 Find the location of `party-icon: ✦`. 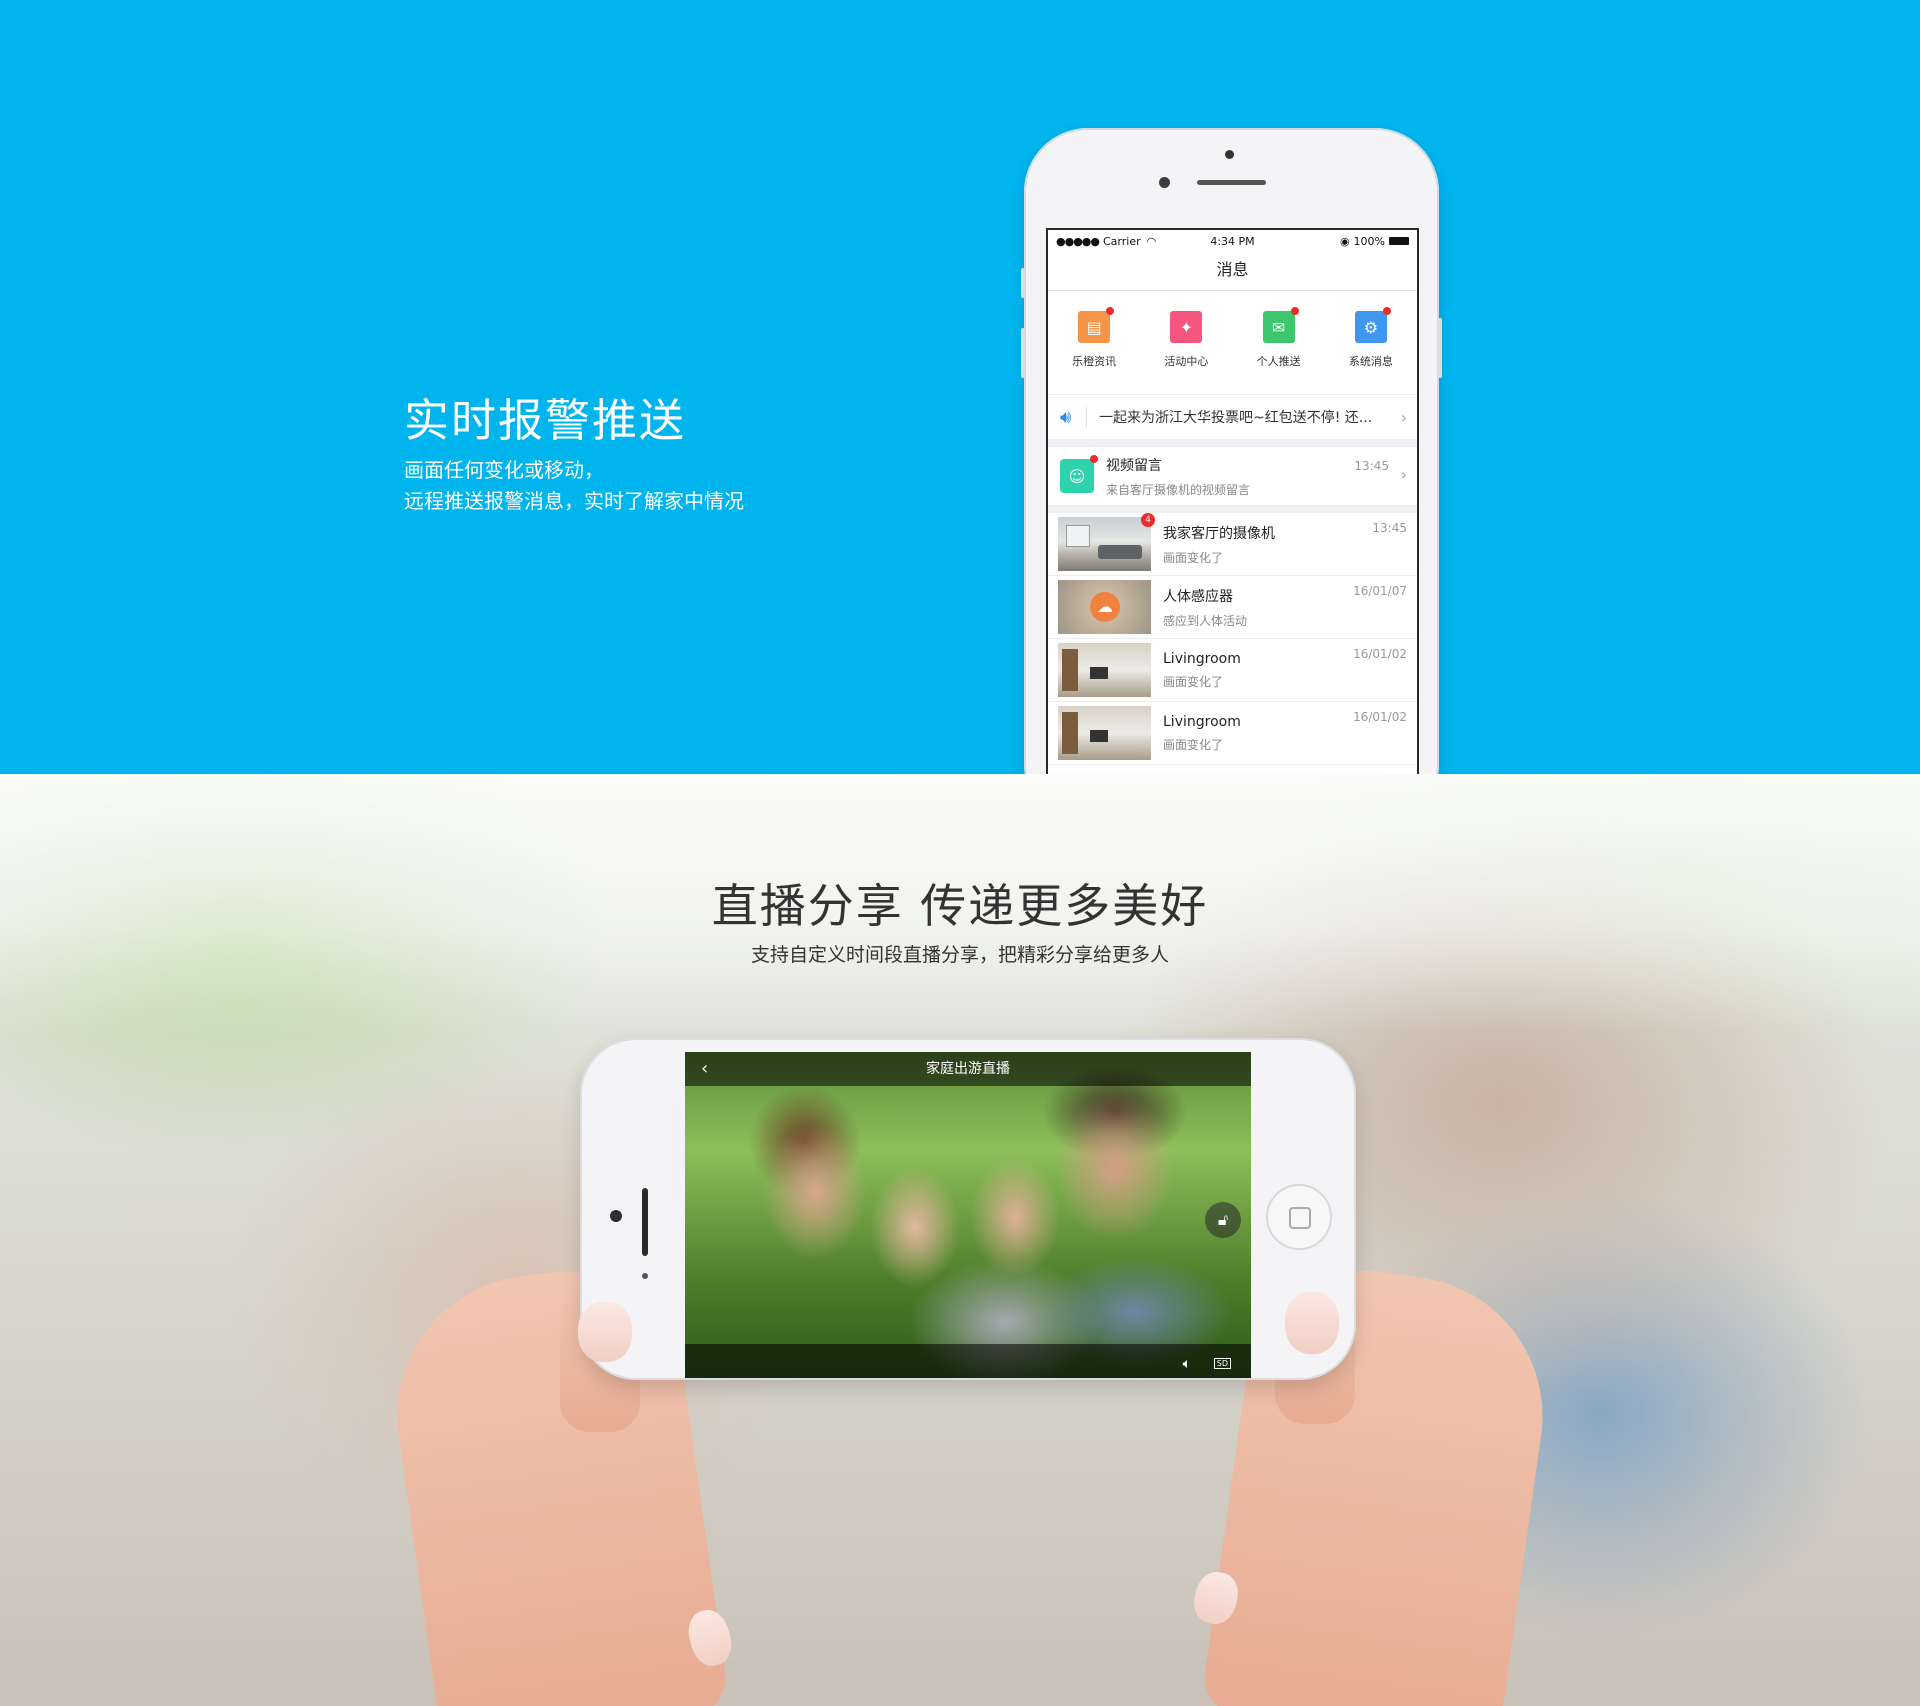

party-icon: ✦ is located at coordinates (1186, 327).